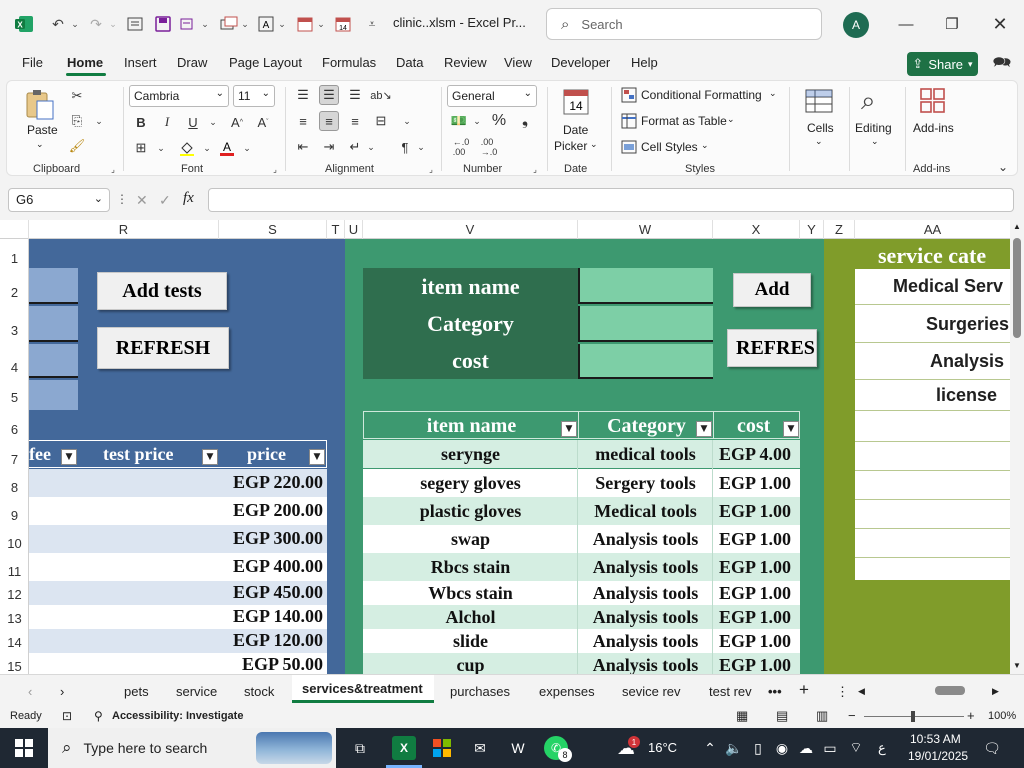 This screenshot has width=1024, height=768. Describe the element at coordinates (772, 348) in the screenshot. I see `refresh-items-button: REFRES` at that location.